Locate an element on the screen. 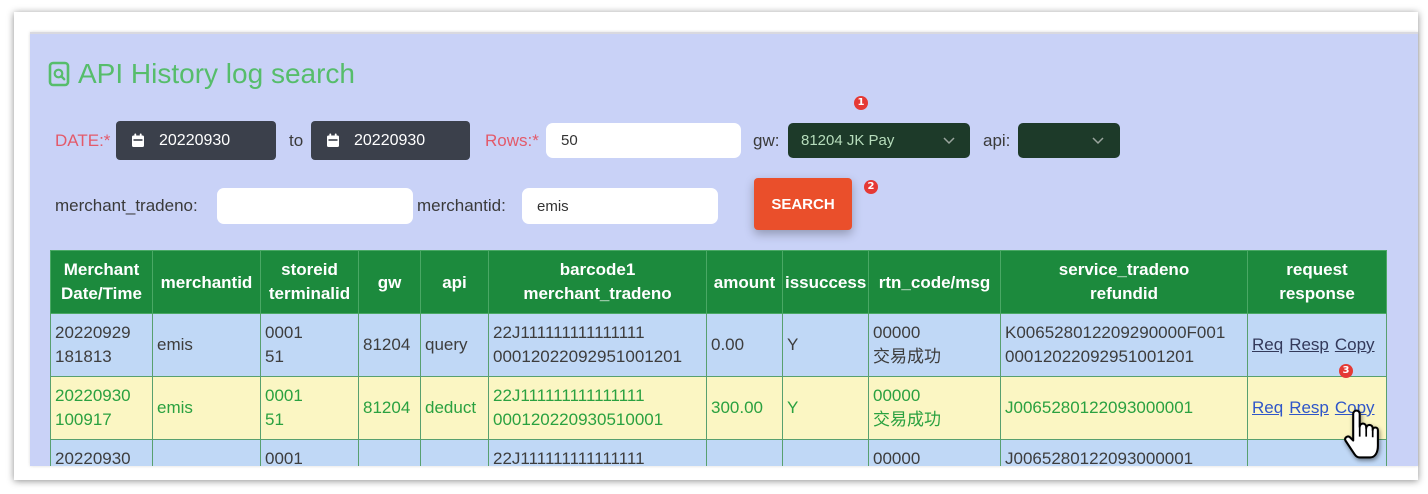  chevron-down-icon is located at coordinates (949, 141).